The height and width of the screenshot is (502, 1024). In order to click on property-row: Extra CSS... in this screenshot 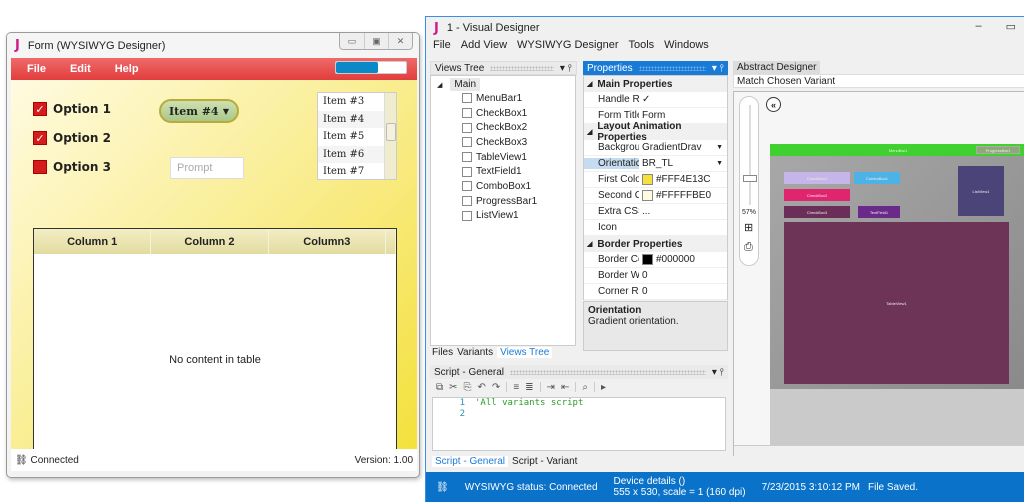, I will do `click(655, 212)`.